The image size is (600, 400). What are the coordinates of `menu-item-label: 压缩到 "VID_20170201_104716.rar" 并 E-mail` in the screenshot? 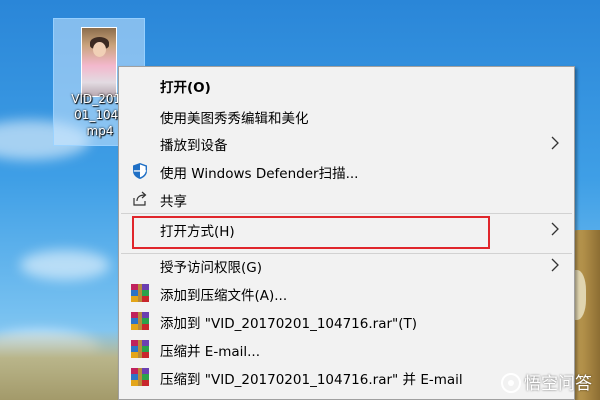 It's located at (311, 380).